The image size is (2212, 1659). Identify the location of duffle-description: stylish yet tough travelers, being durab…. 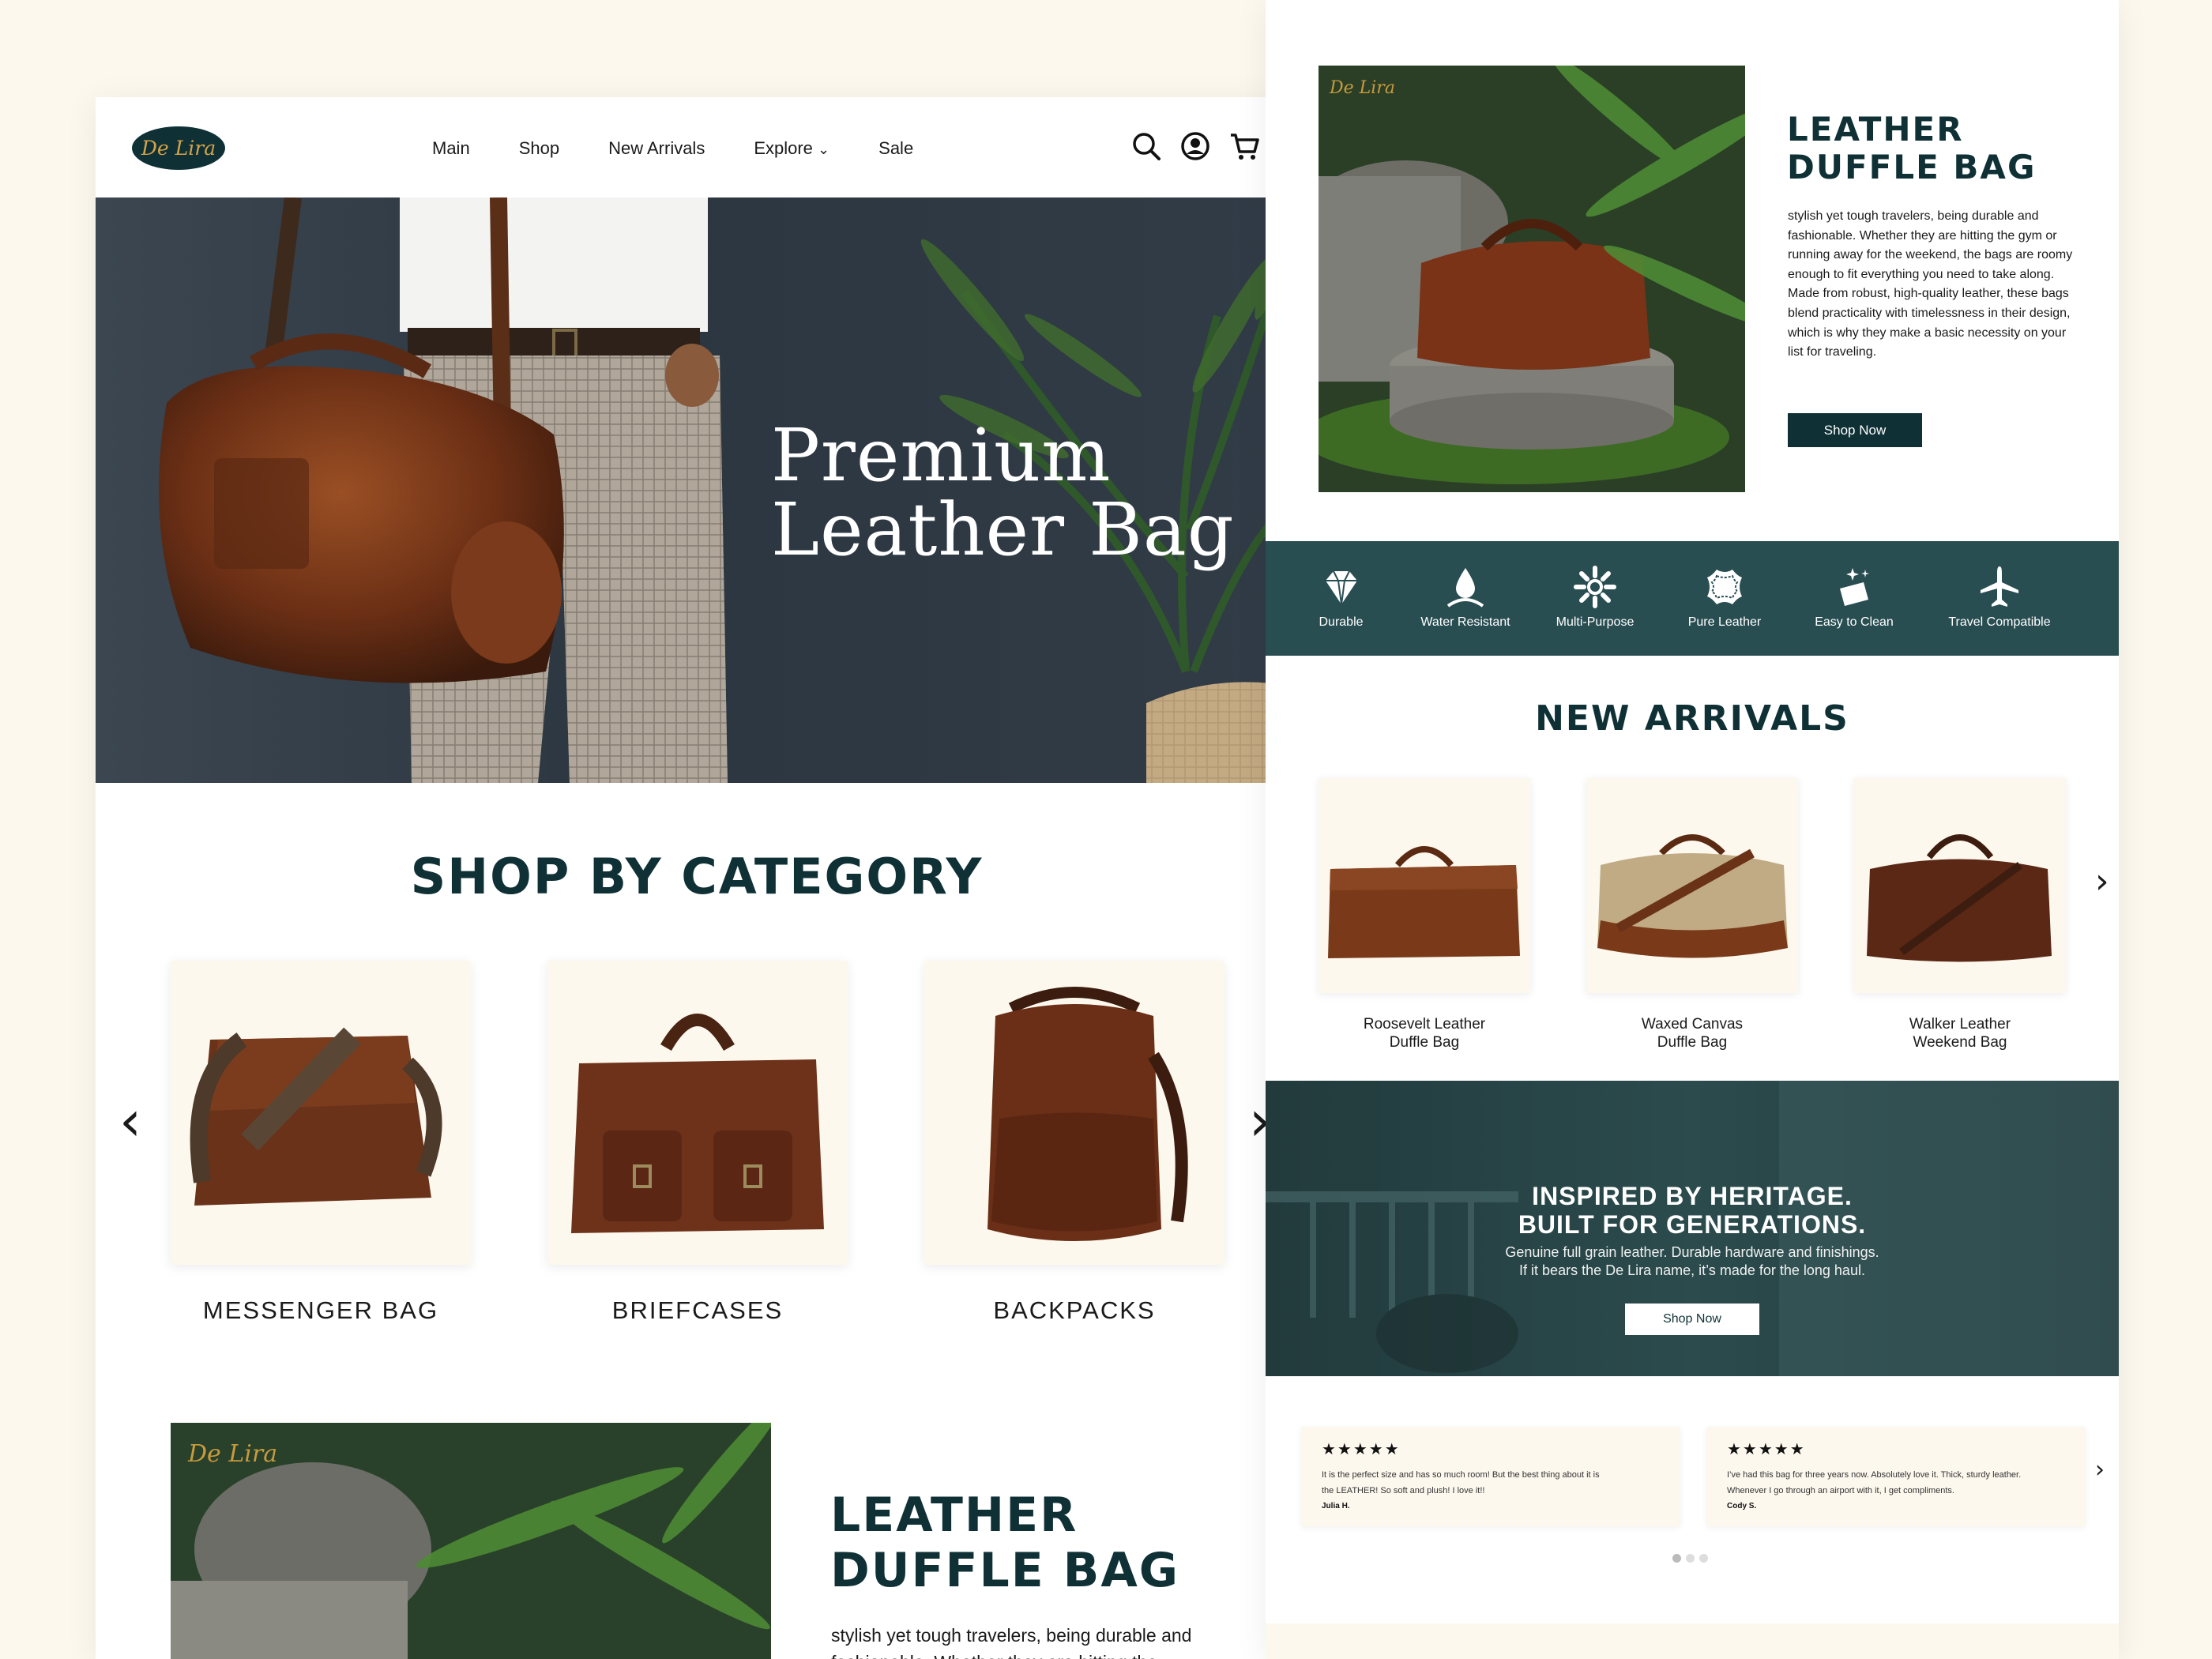
(1931, 284).